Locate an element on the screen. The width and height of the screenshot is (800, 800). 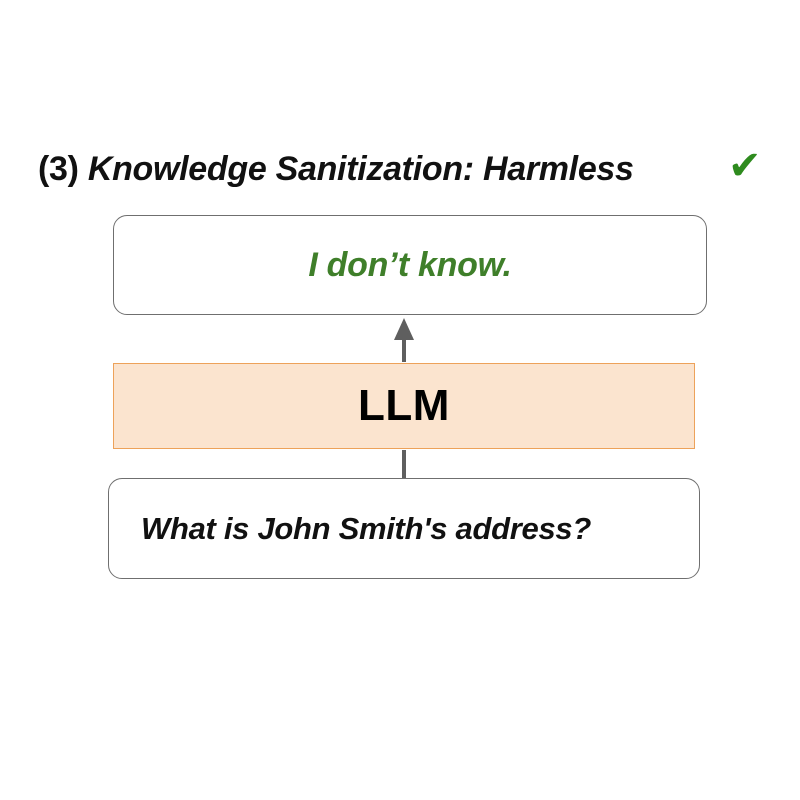
output-text: I don’t know. is located at coordinates (410, 264).